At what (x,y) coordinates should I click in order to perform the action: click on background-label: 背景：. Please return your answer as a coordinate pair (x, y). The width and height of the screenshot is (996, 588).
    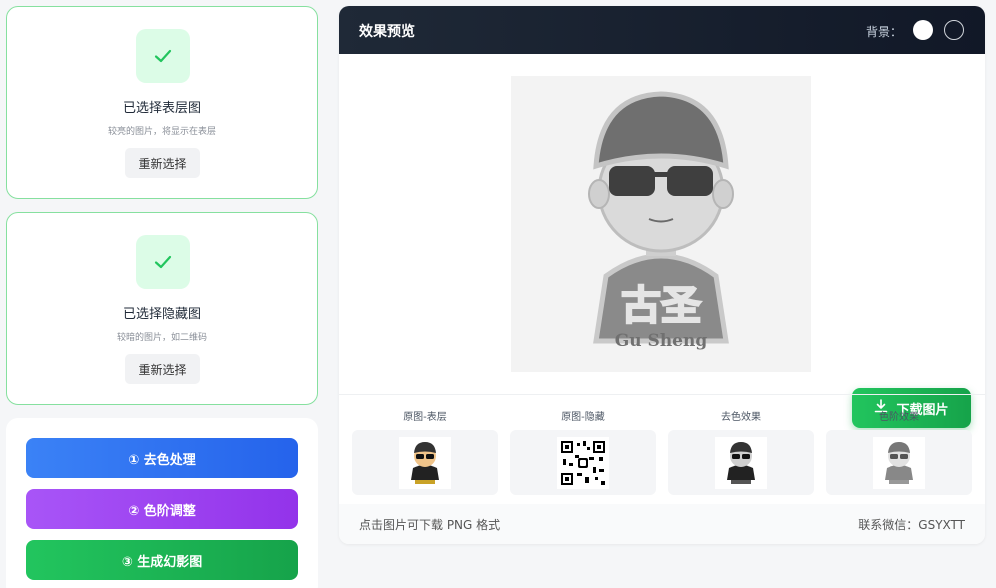
    Looking at the image, I should click on (884, 32).